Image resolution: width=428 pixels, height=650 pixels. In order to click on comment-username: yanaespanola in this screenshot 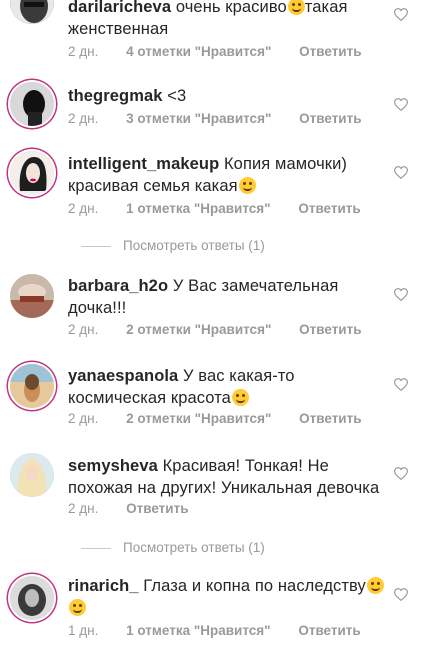, I will do `click(123, 376)`.